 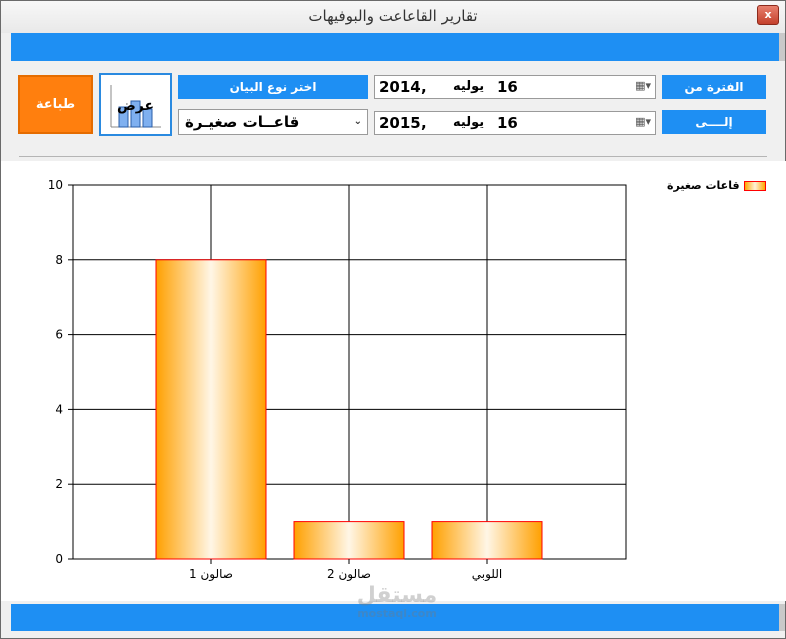 What do you see at coordinates (714, 87) in the screenshot?
I see `from-label: الفترة من` at bounding box center [714, 87].